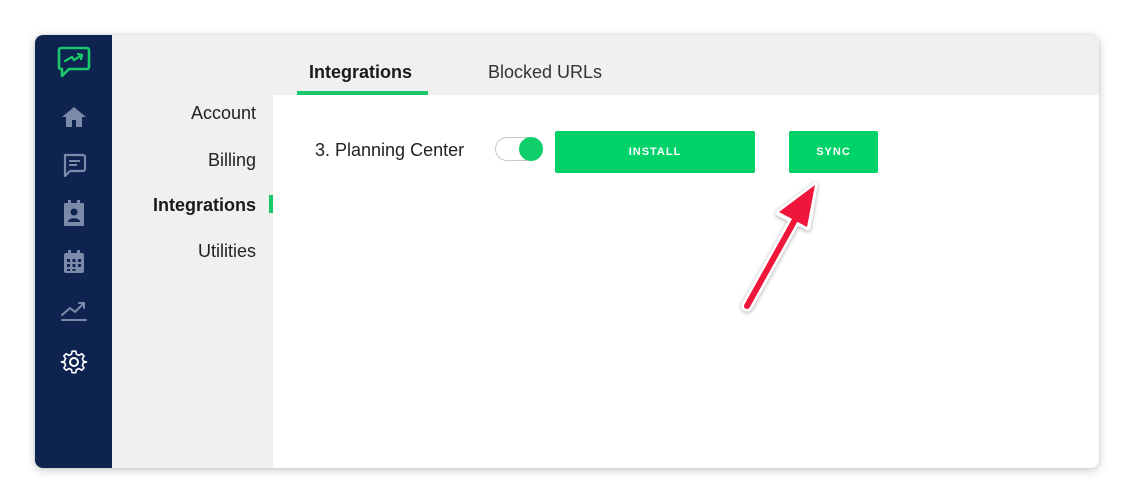 This screenshot has width=1134, height=504. I want to click on tab-bar: Integrations Blocked URLs, so click(686, 65).